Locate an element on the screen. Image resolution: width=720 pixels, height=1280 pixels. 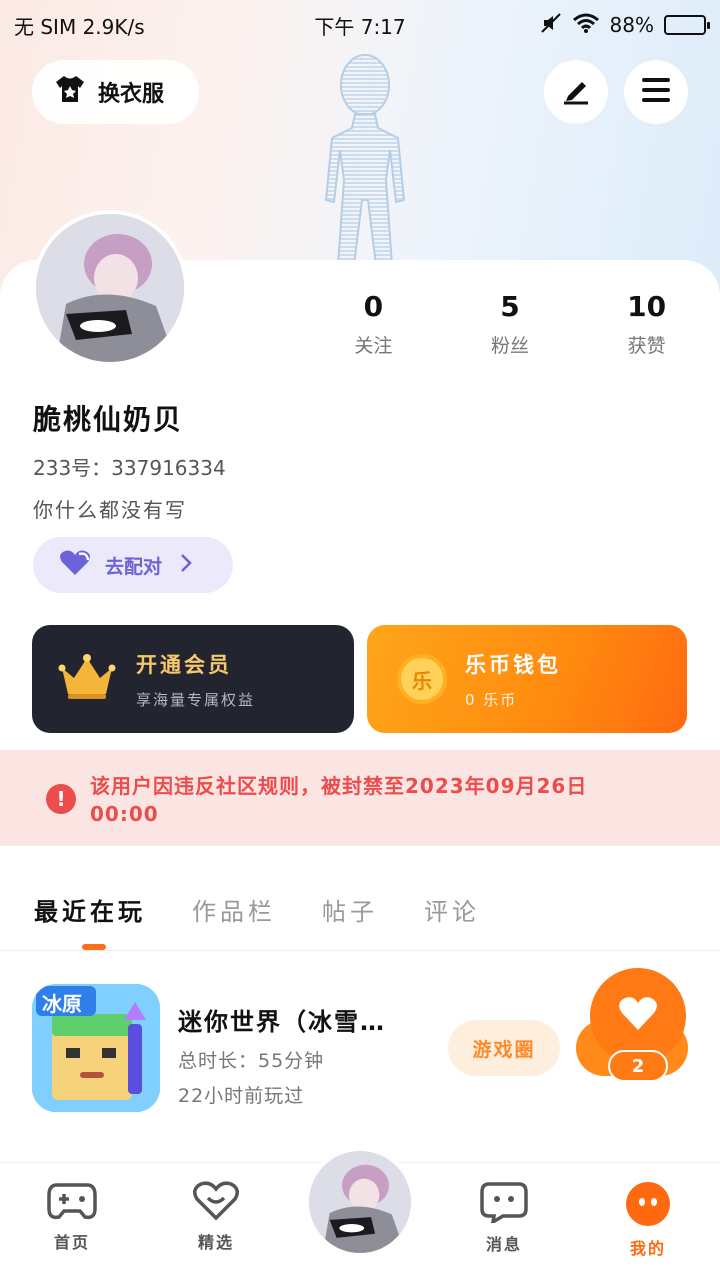
stat-fans-value: 5 is located at coordinates (510, 306).